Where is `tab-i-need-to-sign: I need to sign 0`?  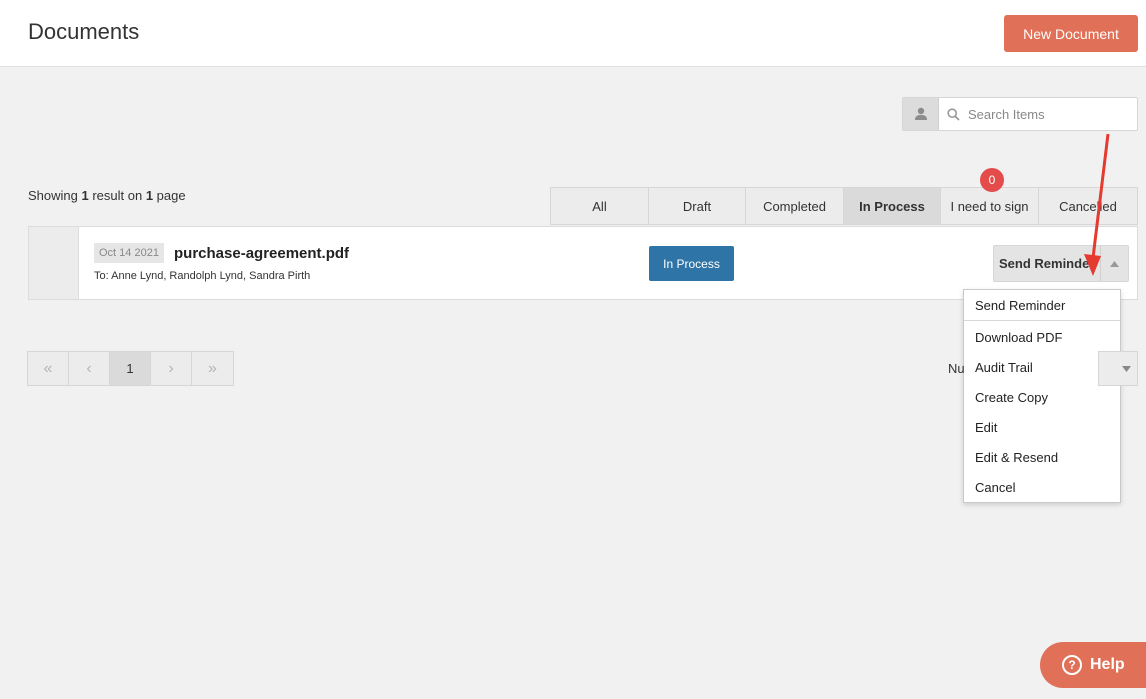 tab-i-need-to-sign: I need to sign 0 is located at coordinates (990, 196).